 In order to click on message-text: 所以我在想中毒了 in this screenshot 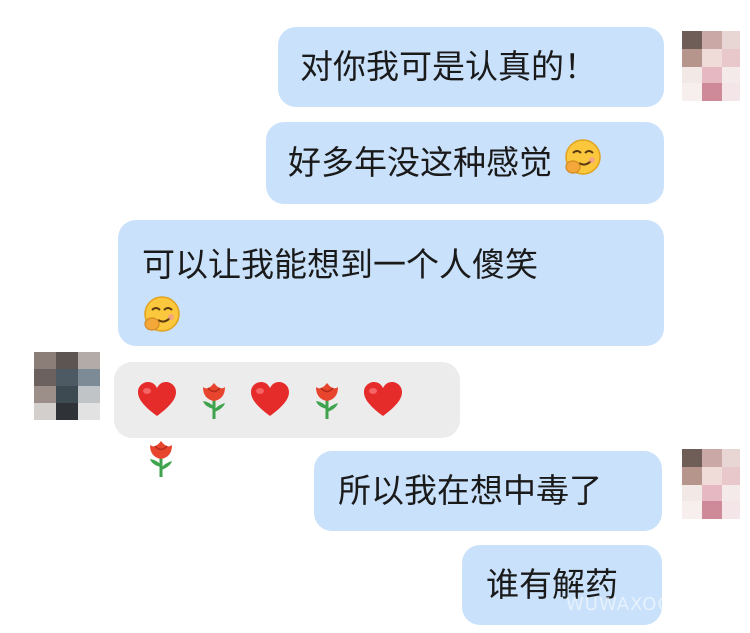, I will do `click(470, 490)`.